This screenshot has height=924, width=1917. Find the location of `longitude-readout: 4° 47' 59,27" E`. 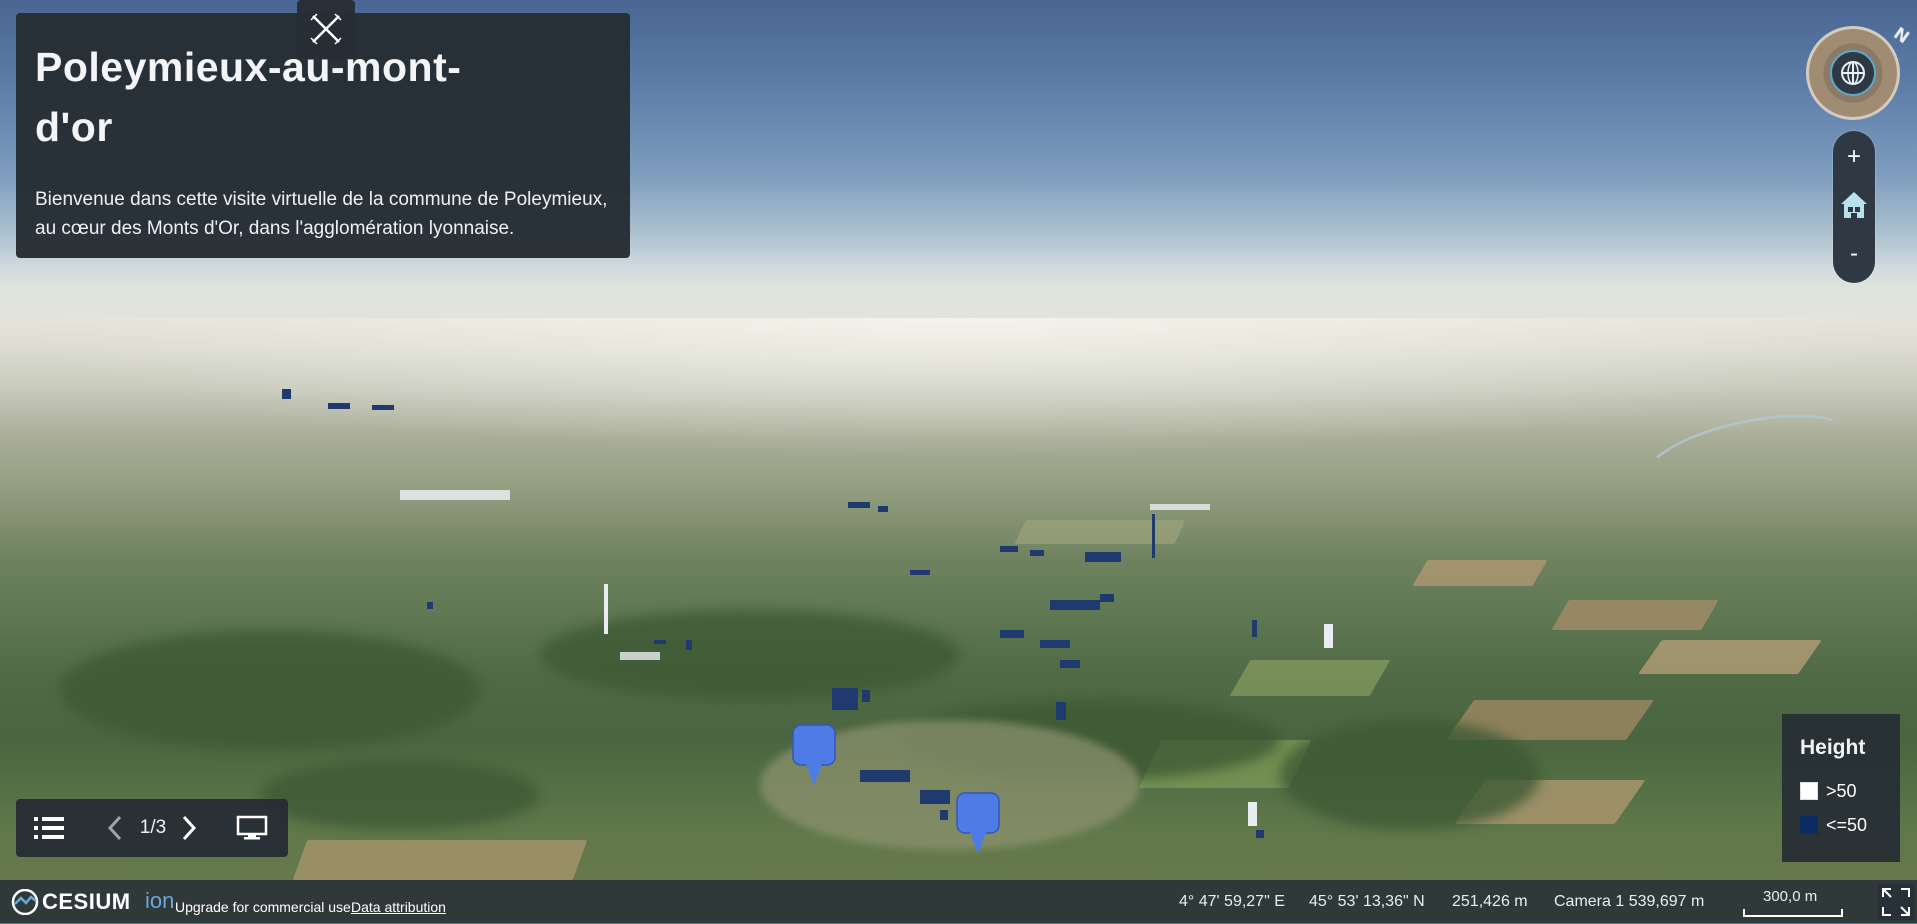

longitude-readout: 4° 47' 59,27" E is located at coordinates (1232, 901).